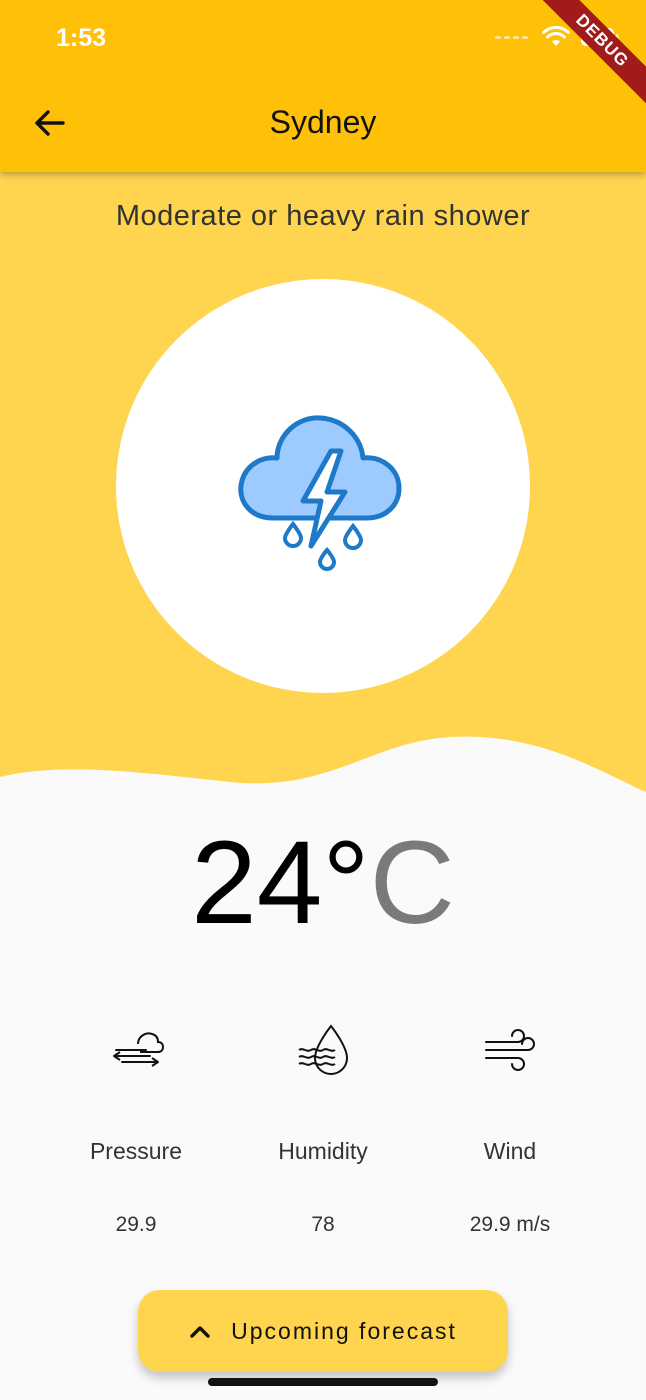  What do you see at coordinates (323, 1127) in the screenshot?
I see `metric-humidity: Humidity 78` at bounding box center [323, 1127].